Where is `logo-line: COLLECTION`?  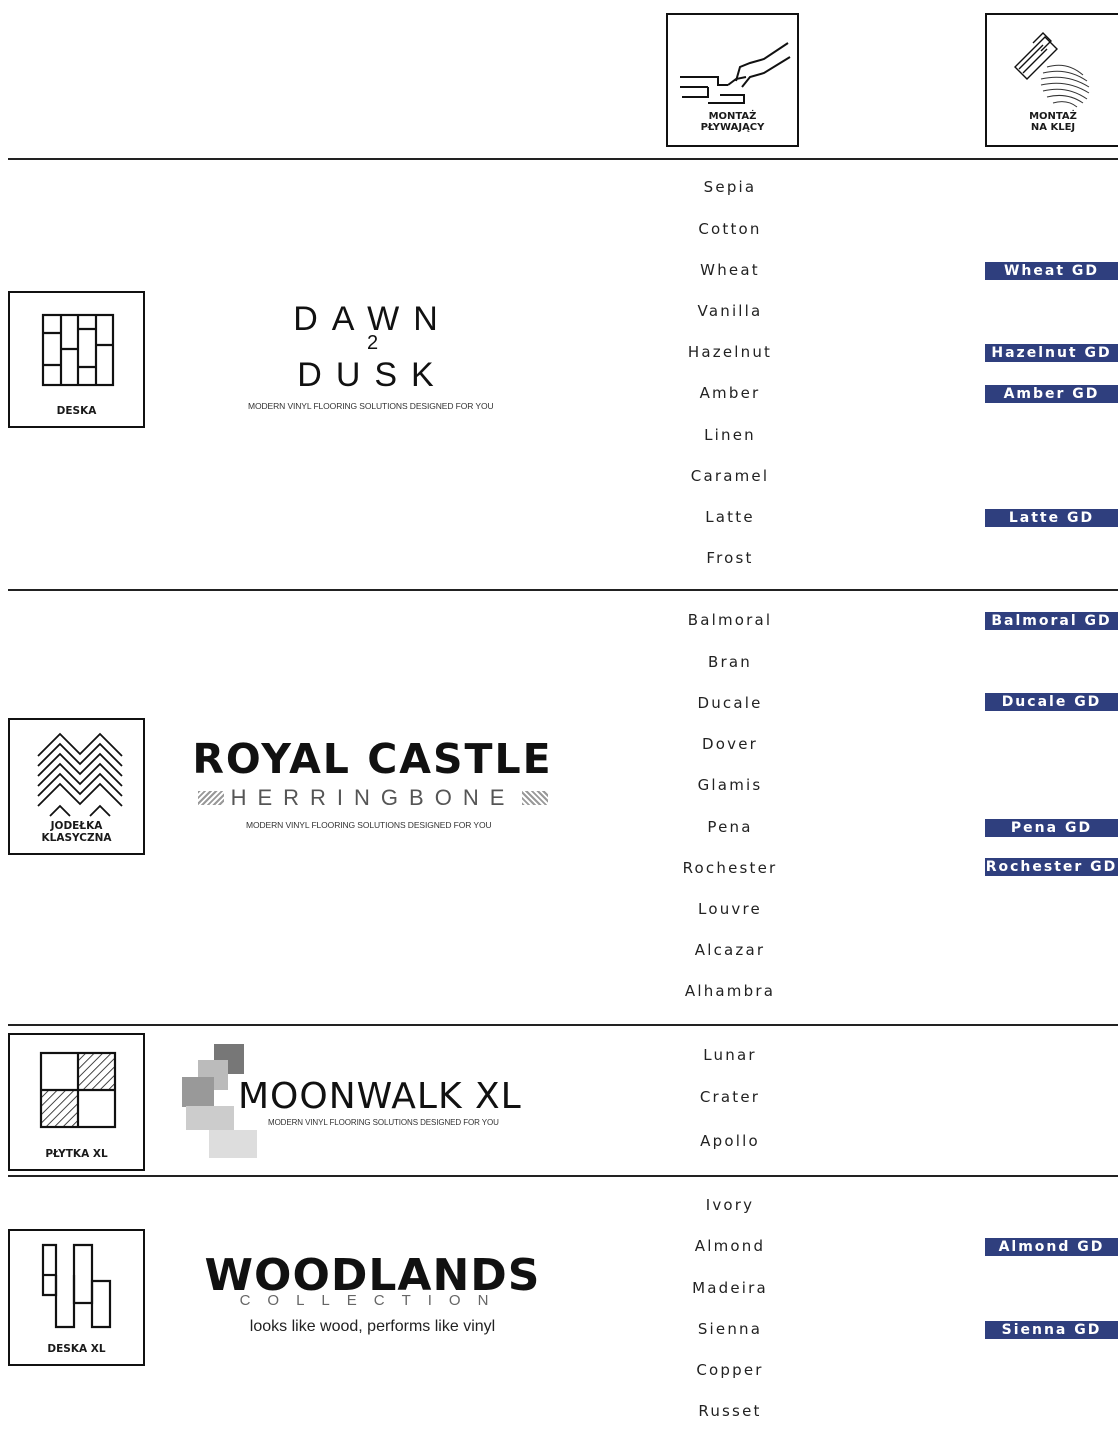 logo-line: COLLECTION is located at coordinates (372, 1300).